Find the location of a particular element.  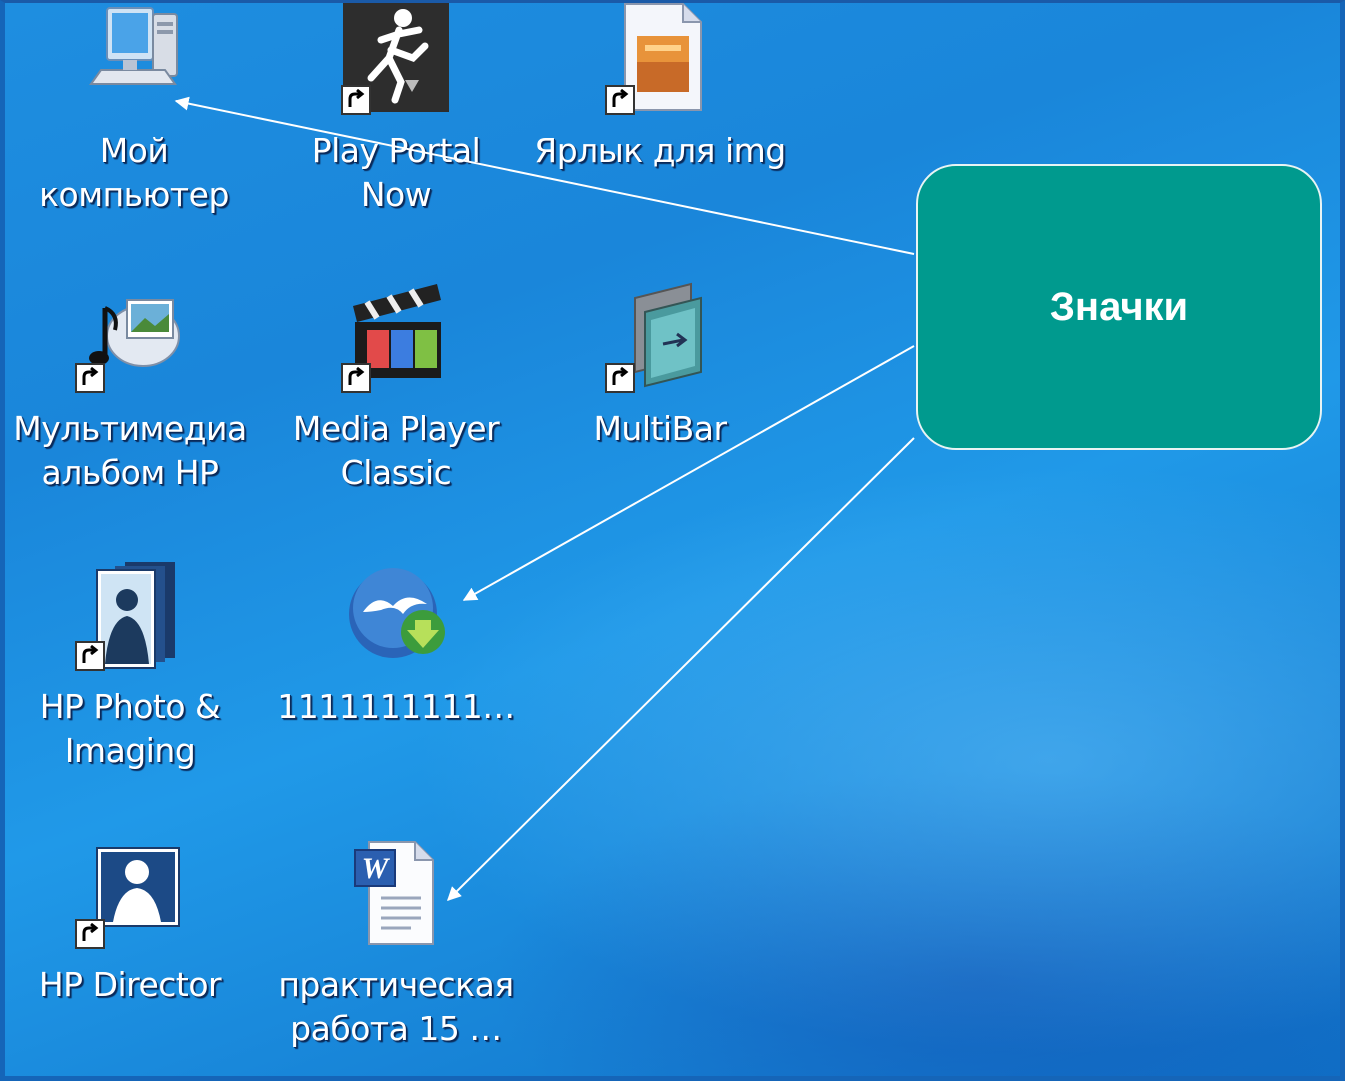

desktop-icon-my-computer: Мой компьютер is located at coordinates (134, 108).